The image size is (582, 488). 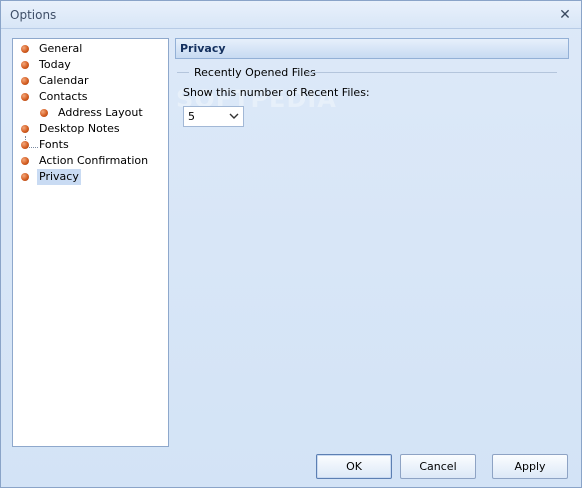 What do you see at coordinates (276, 92) in the screenshot?
I see `recent-files-label: Show this number of Recent Files:` at bounding box center [276, 92].